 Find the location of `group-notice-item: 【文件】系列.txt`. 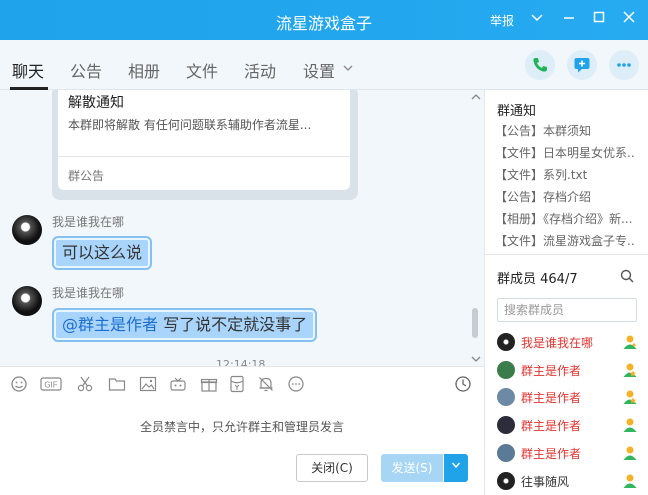

group-notice-item: 【文件】系列.txt is located at coordinates (565, 174).